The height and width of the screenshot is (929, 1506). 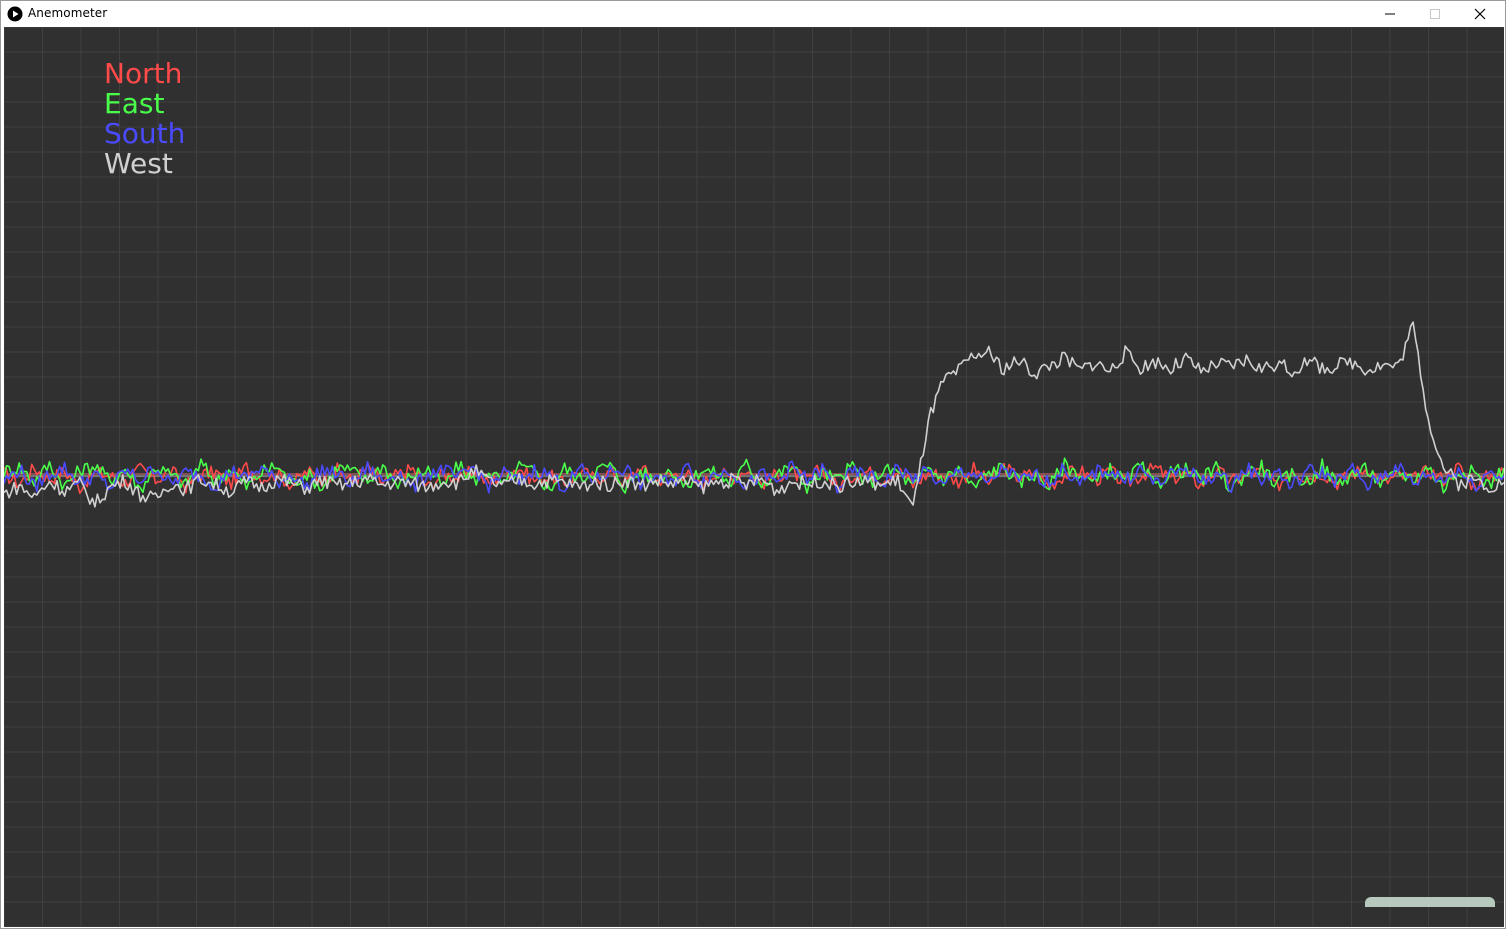 I want to click on legend-south: South, so click(x=145, y=133).